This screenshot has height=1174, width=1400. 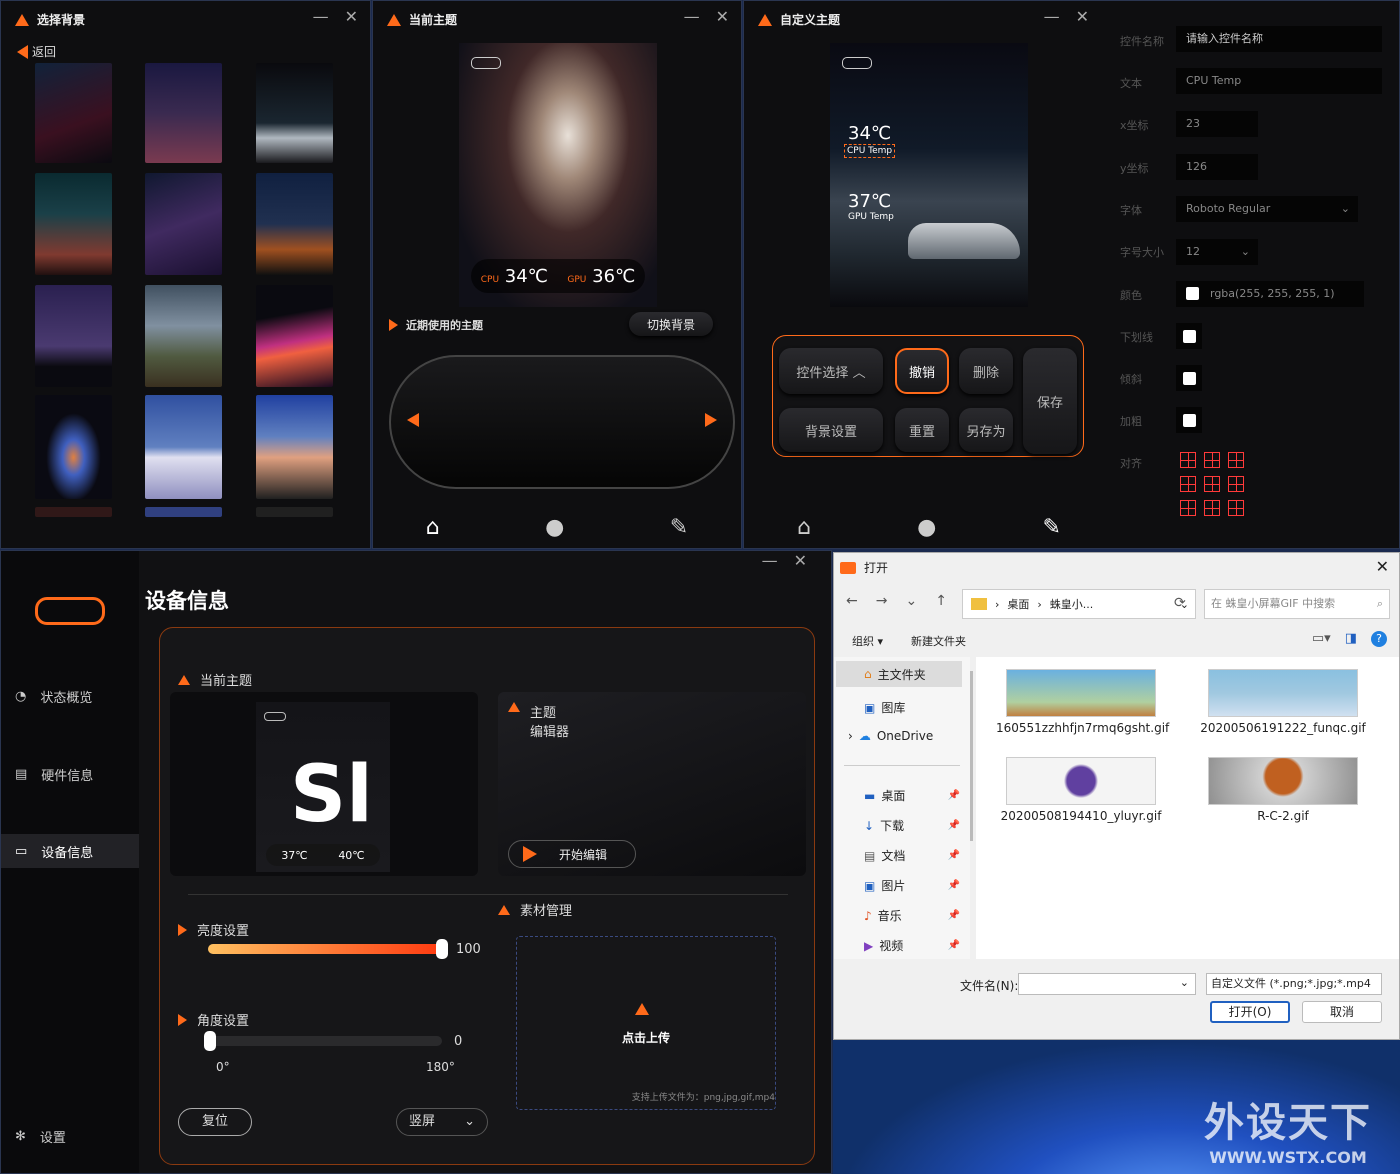 I want to click on help-icon: ?, so click(x=1379, y=639).